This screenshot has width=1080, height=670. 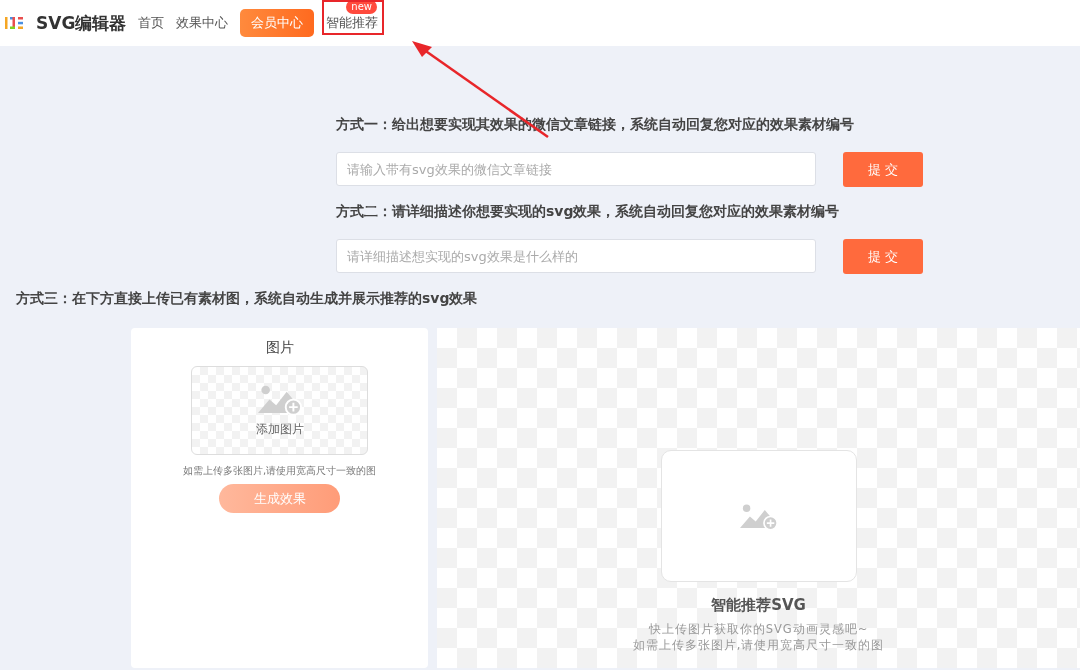 What do you see at coordinates (279, 399) in the screenshot?
I see `add-image-icon` at bounding box center [279, 399].